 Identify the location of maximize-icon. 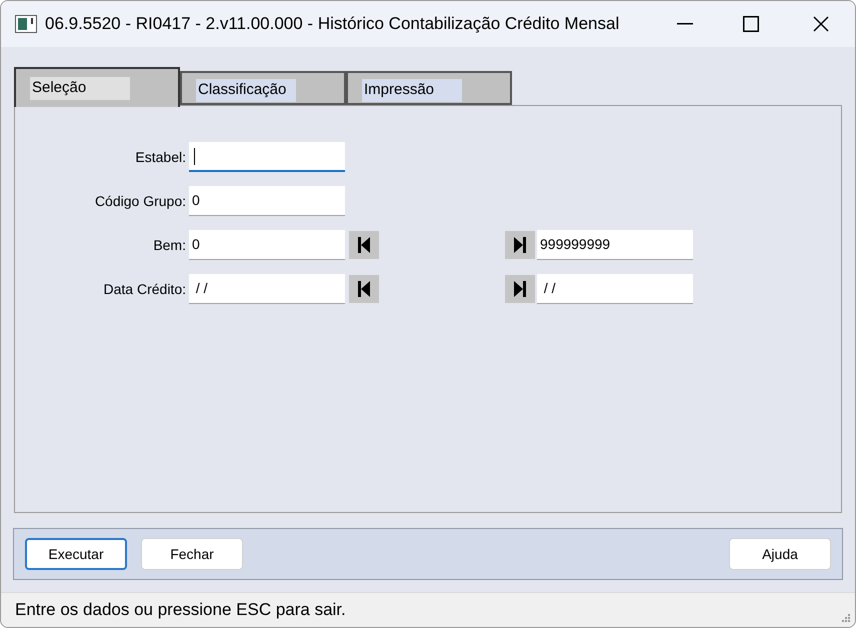
(751, 24).